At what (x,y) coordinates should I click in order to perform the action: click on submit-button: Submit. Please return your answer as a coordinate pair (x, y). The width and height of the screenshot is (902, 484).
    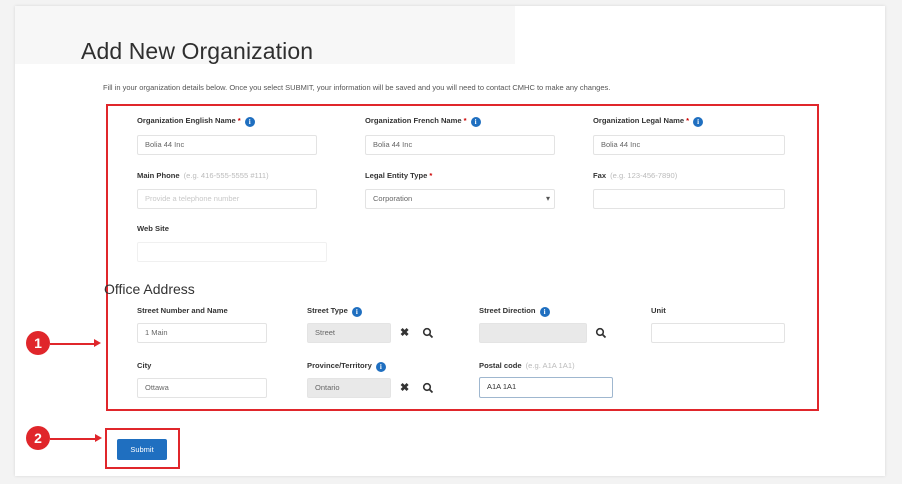
    Looking at the image, I should click on (142, 449).